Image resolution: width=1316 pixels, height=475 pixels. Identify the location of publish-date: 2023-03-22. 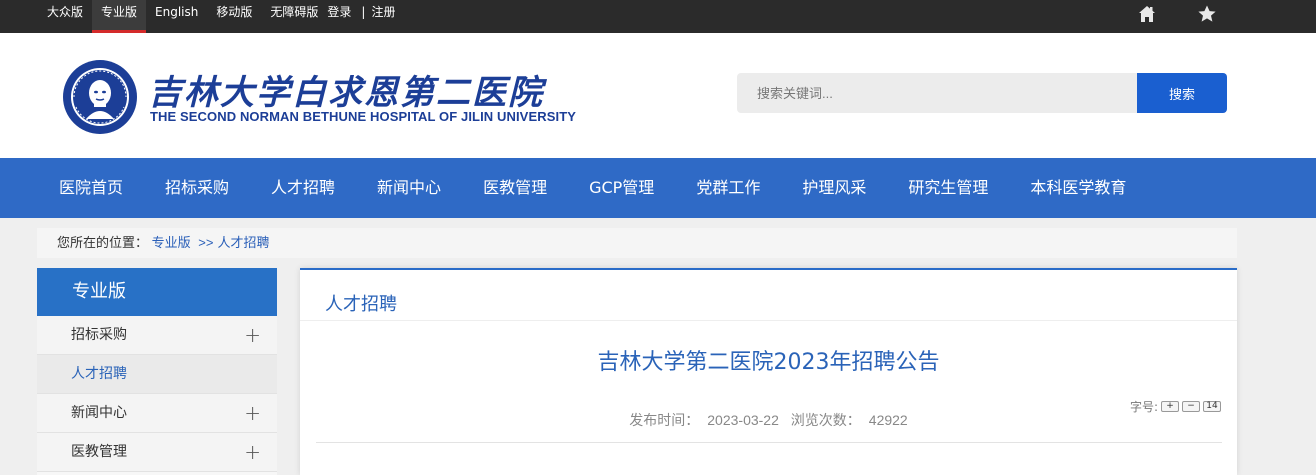
(743, 420).